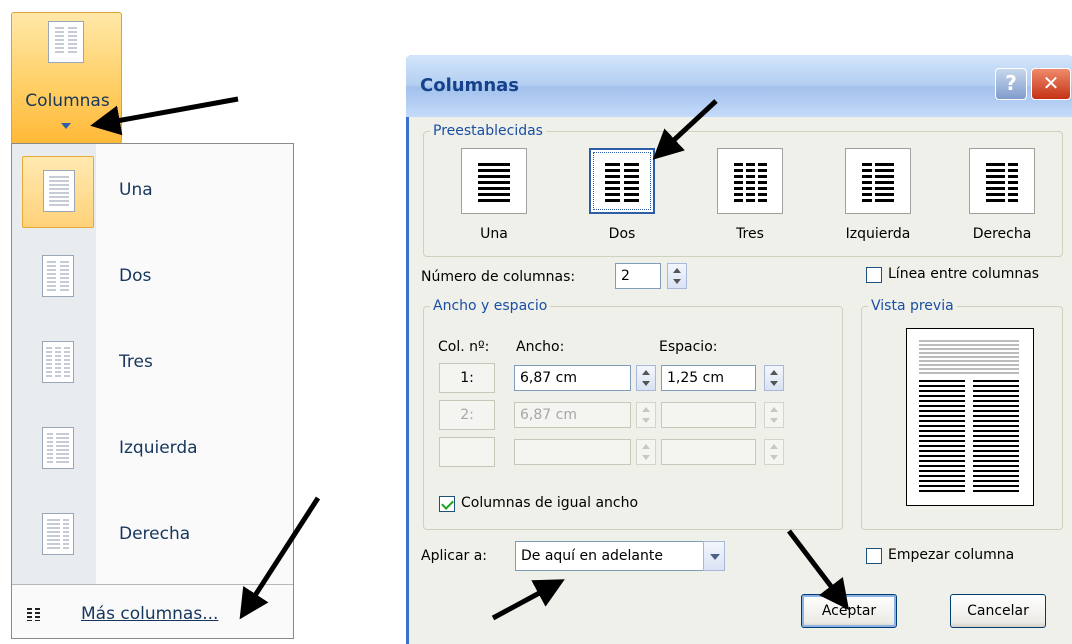  What do you see at coordinates (685, 129) in the screenshot?
I see `arrow-to-preset-dos` at bounding box center [685, 129].